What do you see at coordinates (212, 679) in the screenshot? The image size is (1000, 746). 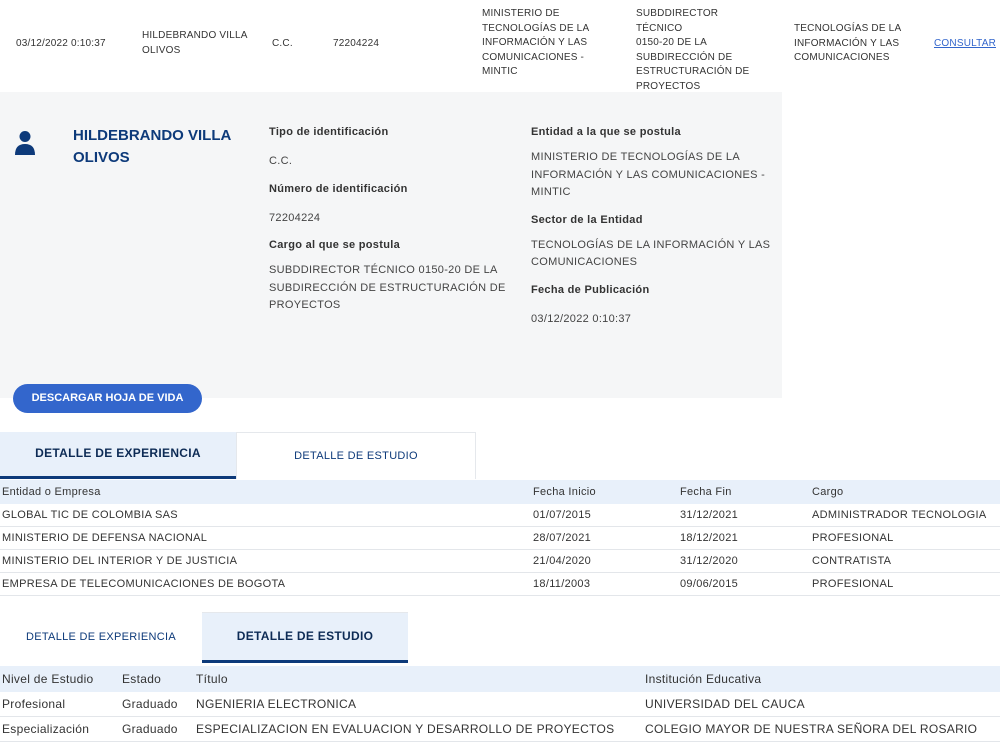 I see `header-titulo: Título` at bounding box center [212, 679].